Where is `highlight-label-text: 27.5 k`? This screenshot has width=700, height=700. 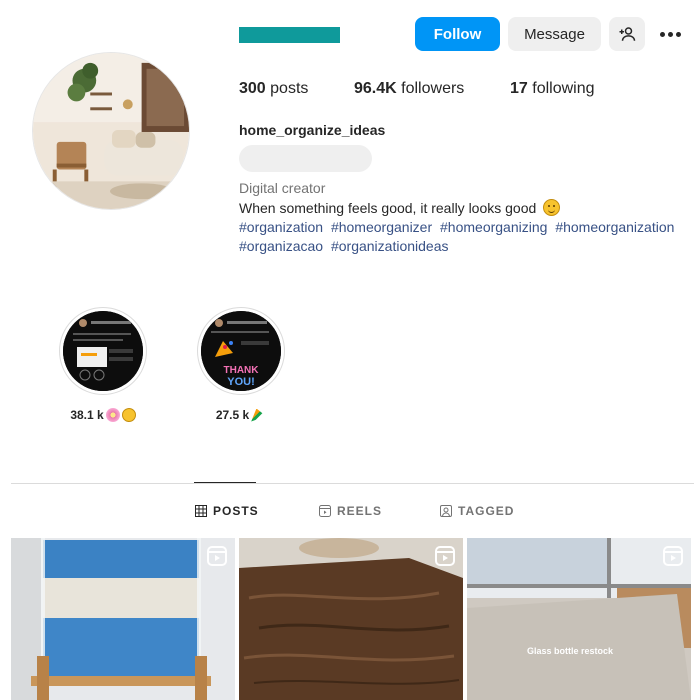 highlight-label-text: 27.5 k is located at coordinates (232, 415).